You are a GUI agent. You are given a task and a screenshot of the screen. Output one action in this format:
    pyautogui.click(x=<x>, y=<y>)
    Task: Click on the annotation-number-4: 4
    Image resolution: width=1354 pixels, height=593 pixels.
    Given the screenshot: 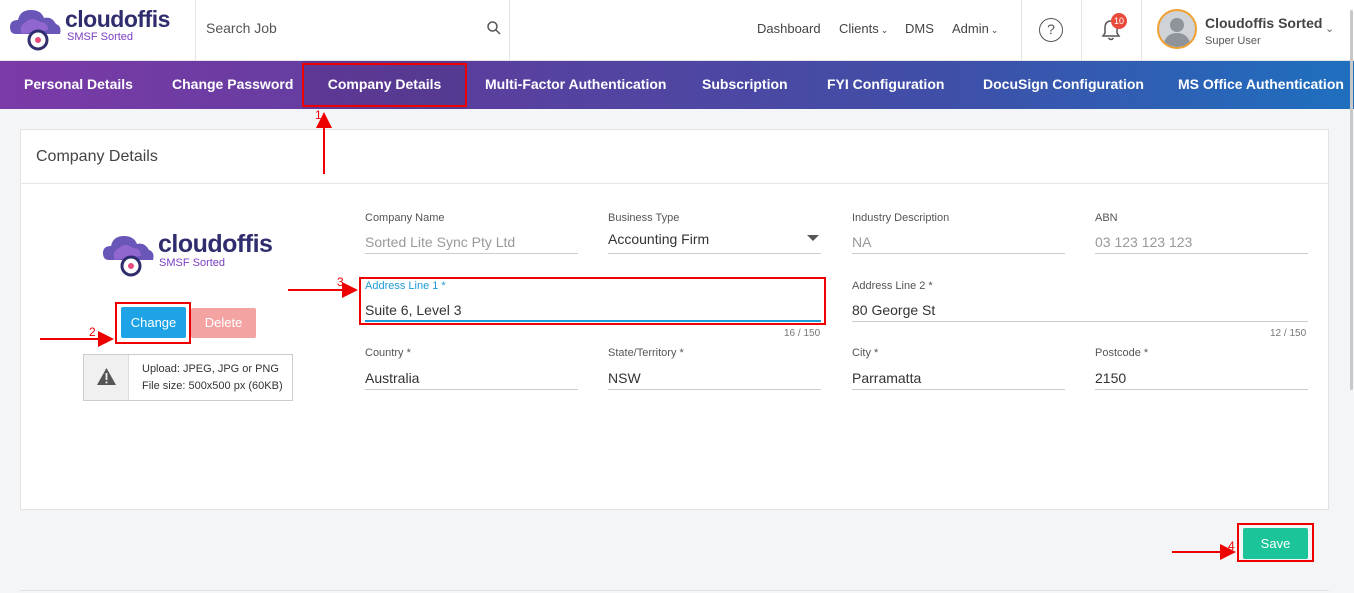 What is the action you would take?
    pyautogui.click(x=1231, y=546)
    